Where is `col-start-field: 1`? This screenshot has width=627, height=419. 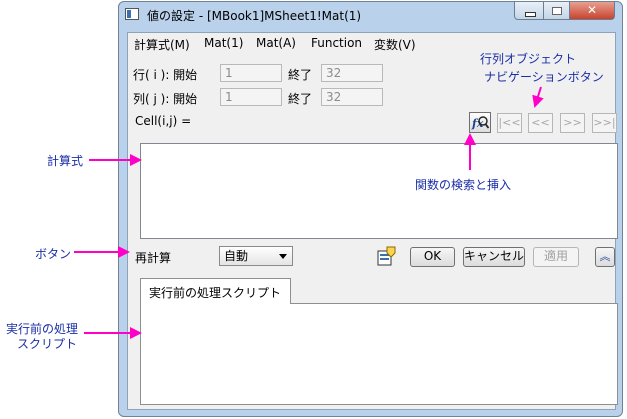
col-start-field: 1 is located at coordinates (251, 97).